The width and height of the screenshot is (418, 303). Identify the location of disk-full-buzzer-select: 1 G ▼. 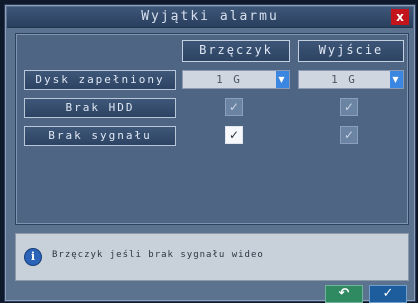
(236, 79).